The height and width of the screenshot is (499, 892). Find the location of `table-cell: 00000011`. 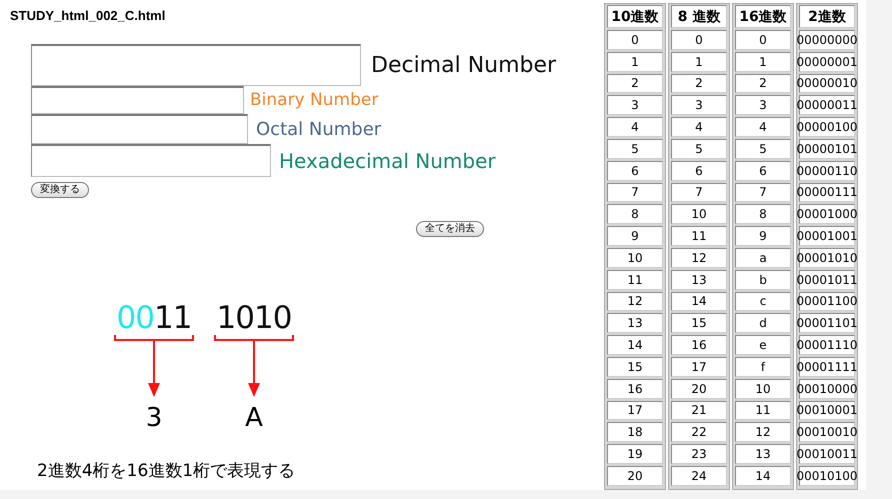

table-cell: 00000011 is located at coordinates (827, 105).